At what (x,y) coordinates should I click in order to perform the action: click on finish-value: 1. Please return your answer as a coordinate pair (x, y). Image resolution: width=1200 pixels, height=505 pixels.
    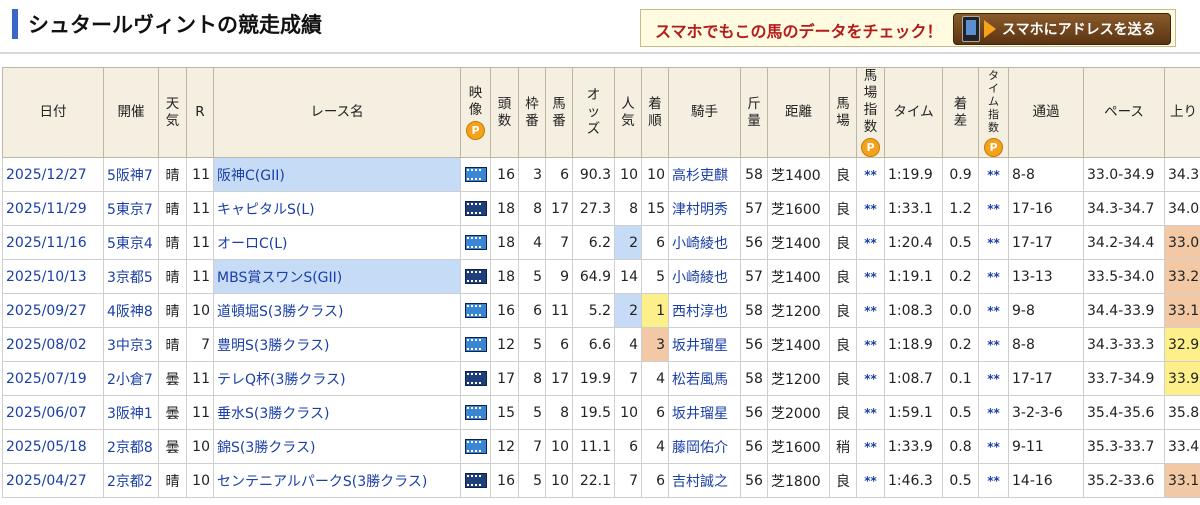
    Looking at the image, I should click on (660, 310).